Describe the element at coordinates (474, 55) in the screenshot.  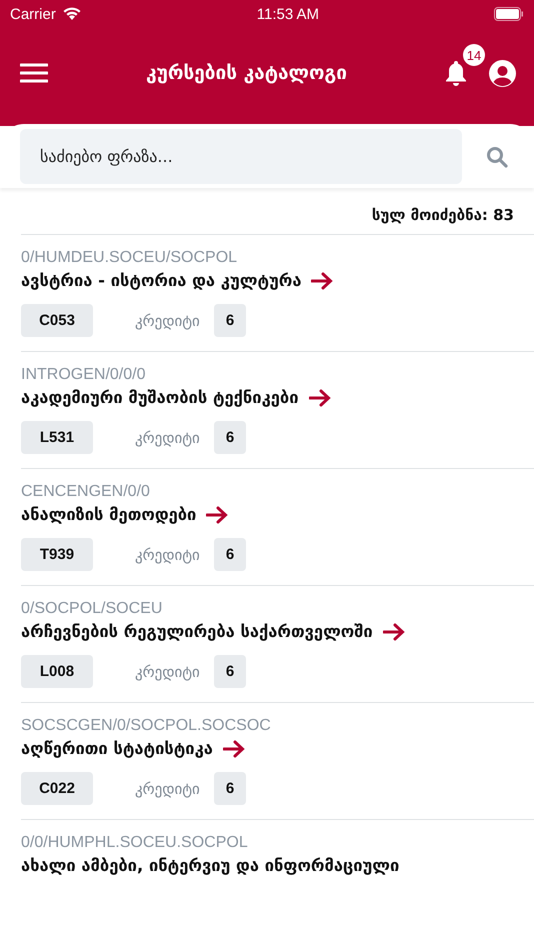
I see `notification-badge: 14` at that location.